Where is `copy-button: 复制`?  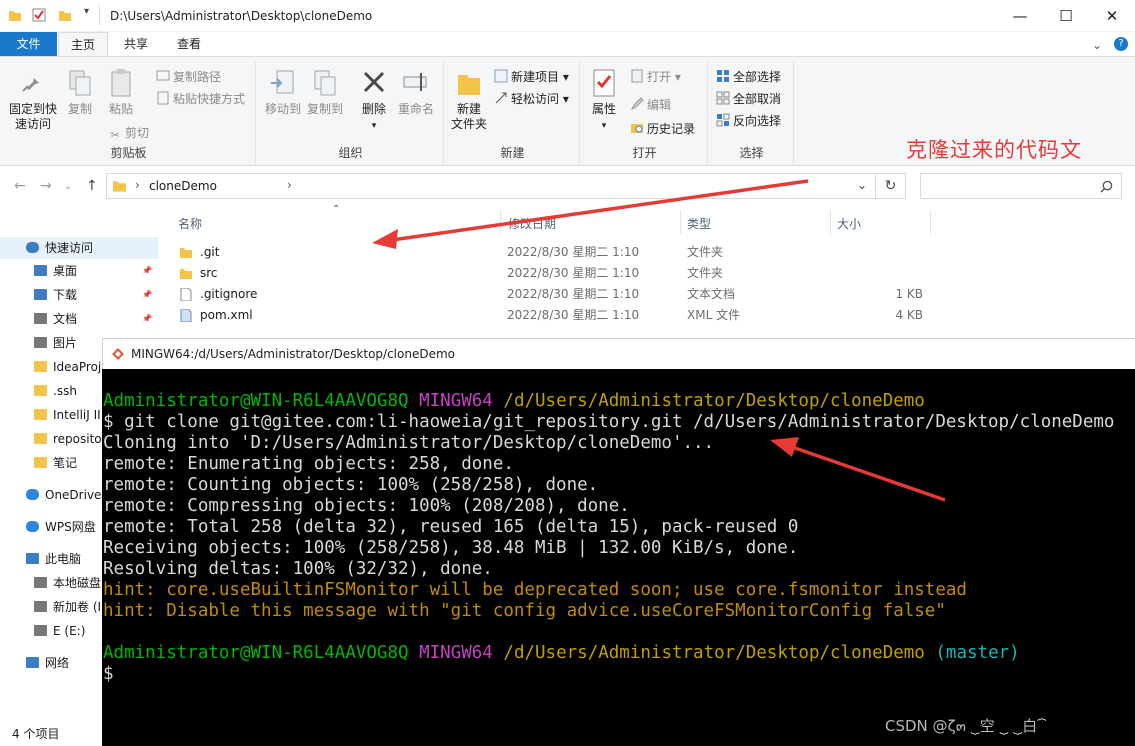 copy-button: 复制 is located at coordinates (80, 92).